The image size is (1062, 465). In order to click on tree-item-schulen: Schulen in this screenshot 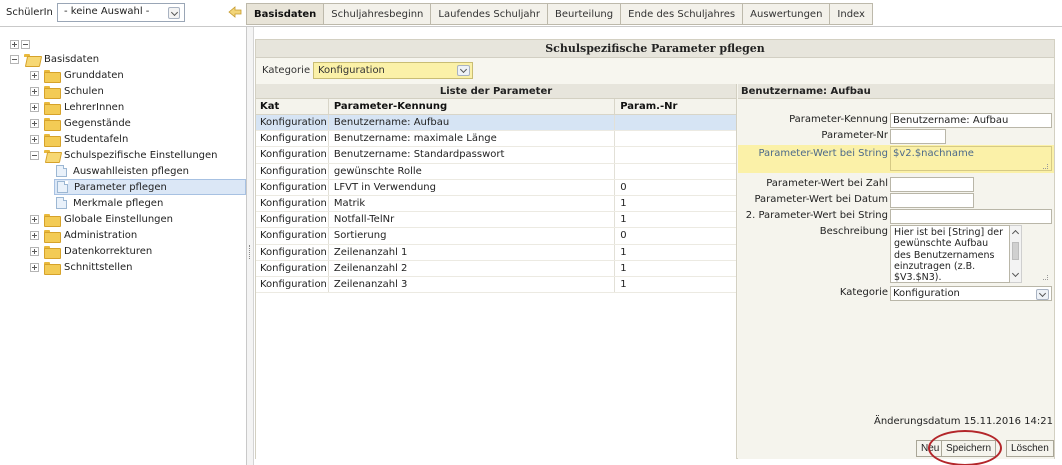, I will do `click(67, 91)`.